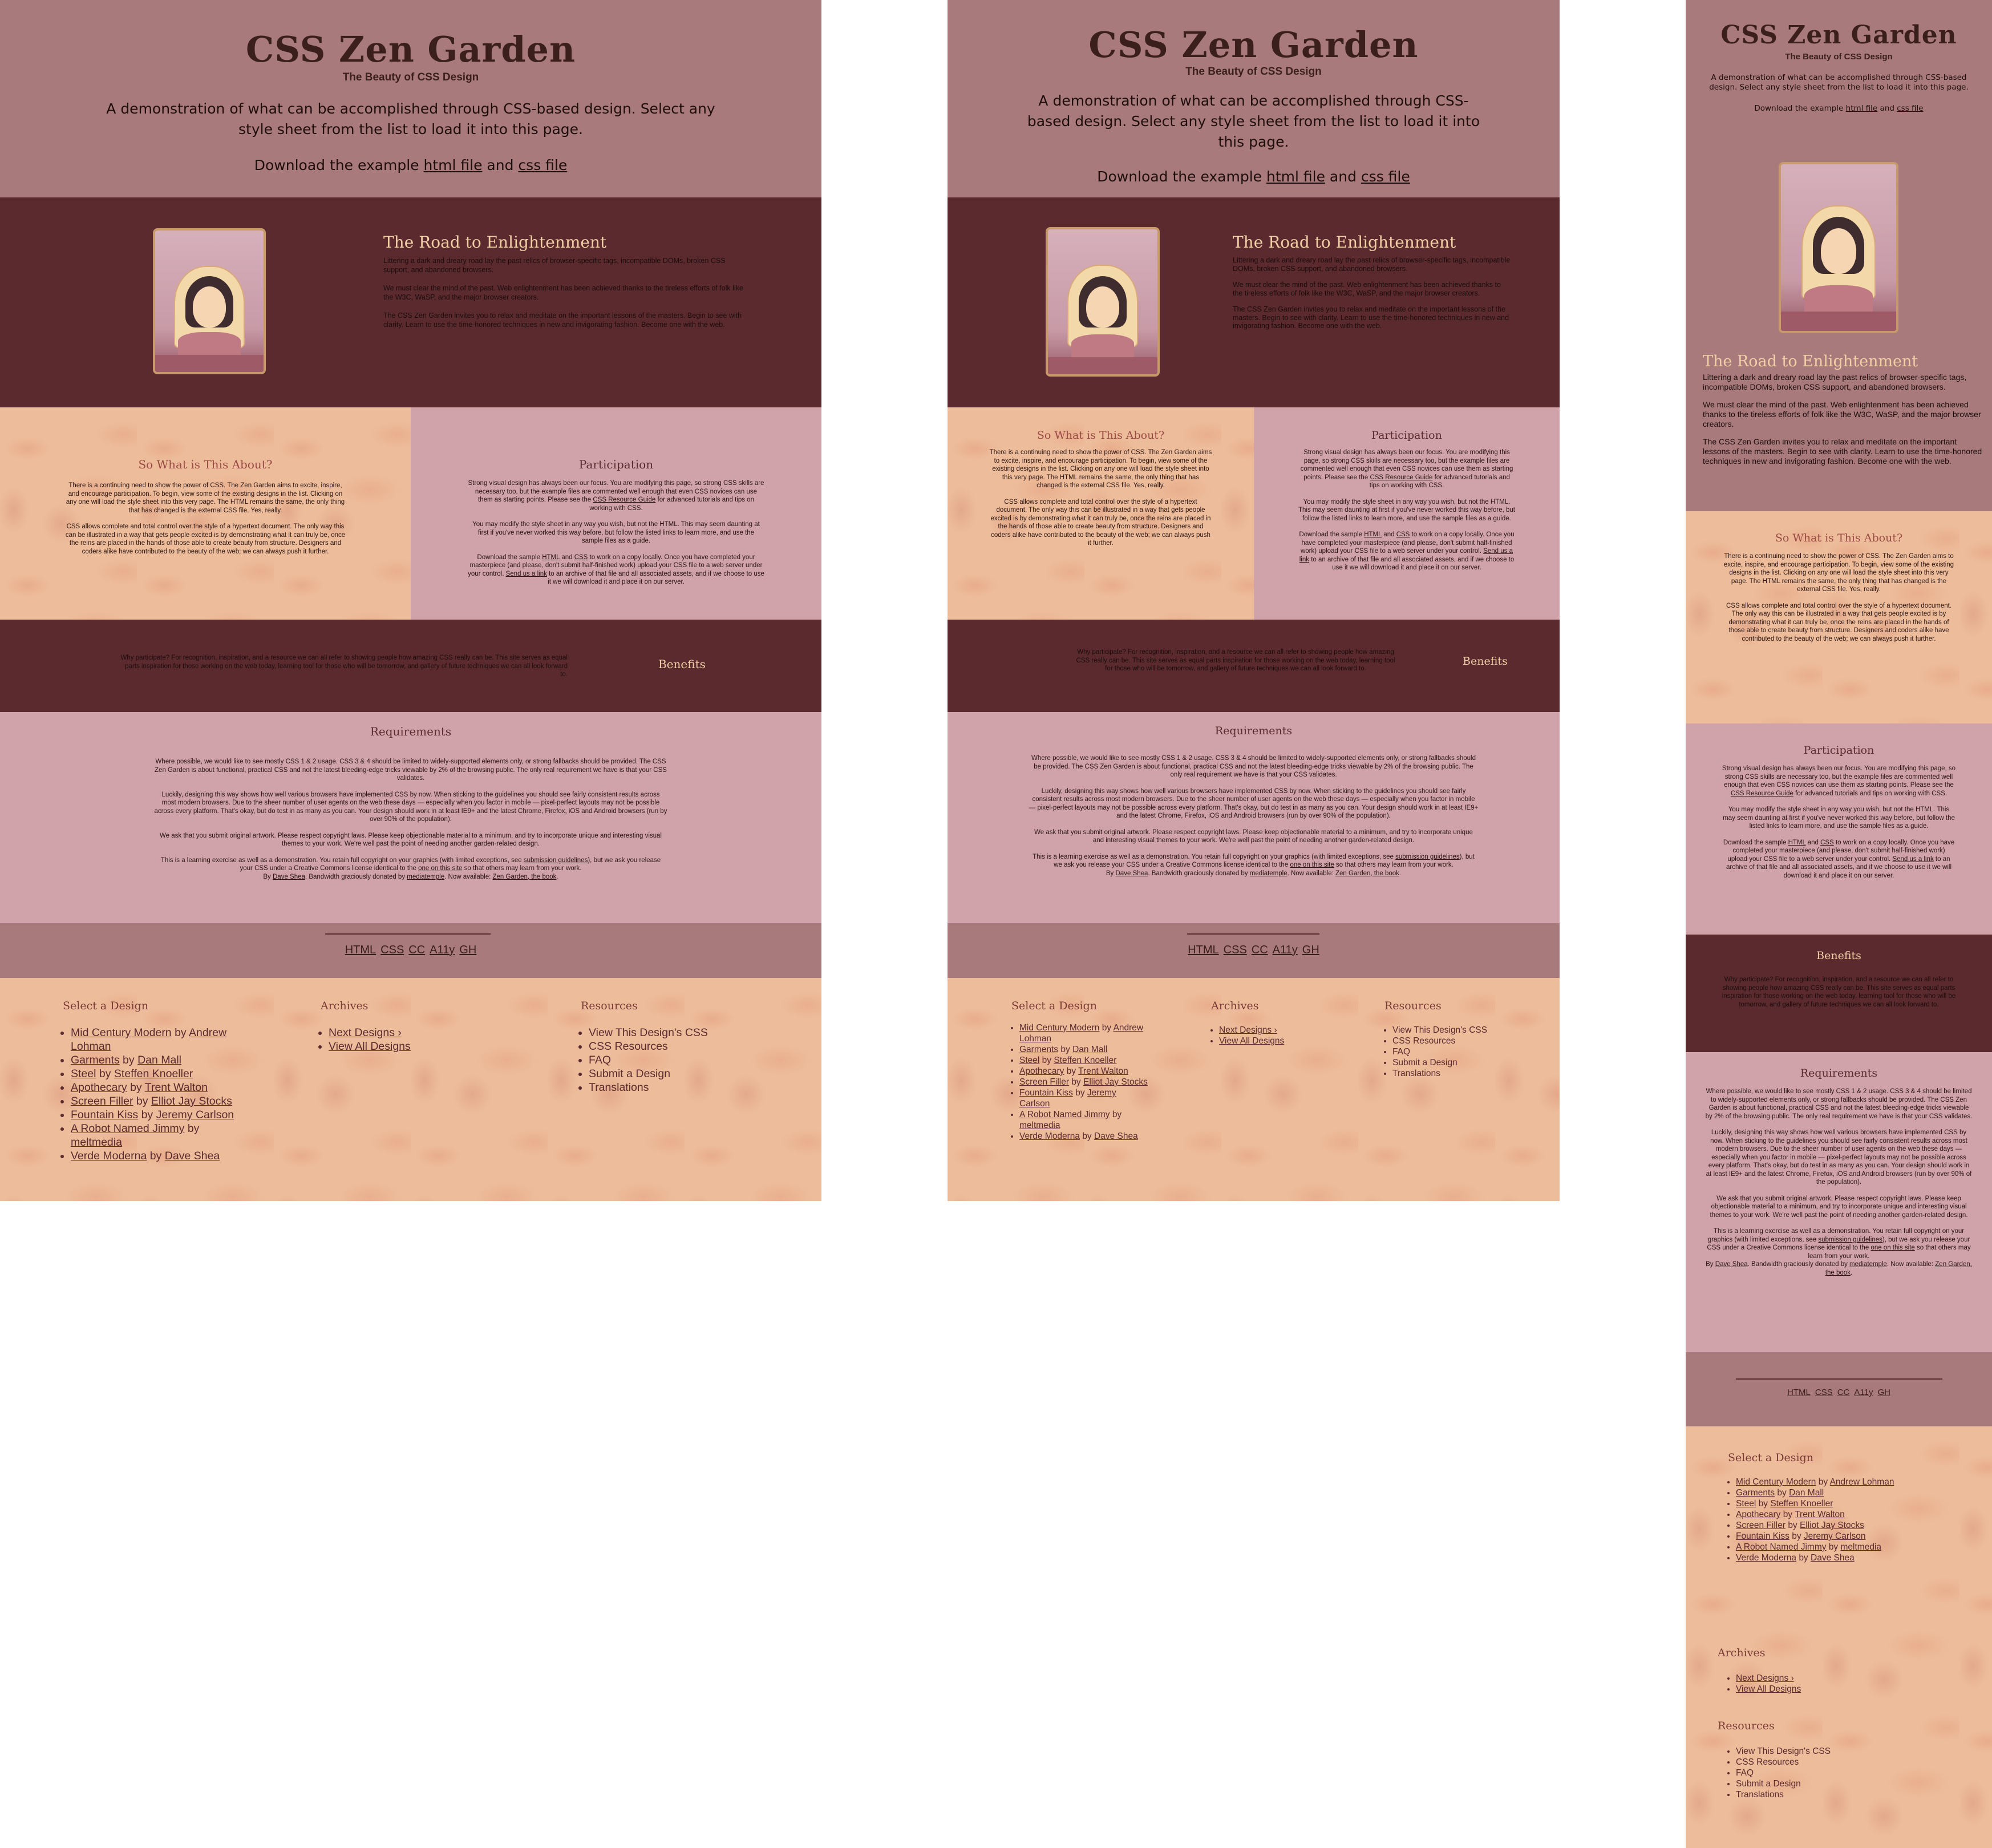  What do you see at coordinates (1838, 955) in the screenshot?
I see `benefits-heading: Benefits` at bounding box center [1838, 955].